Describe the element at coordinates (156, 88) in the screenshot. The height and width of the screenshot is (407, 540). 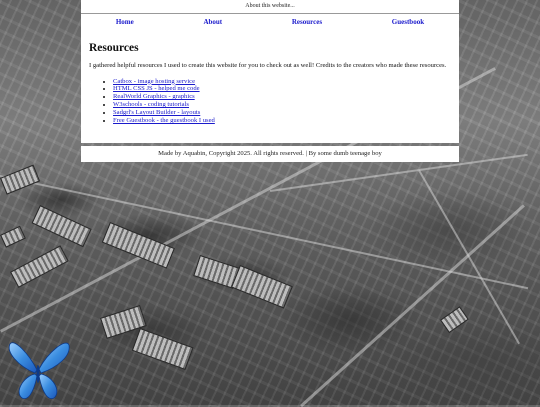
I see `resource-link-html-css-js: HTML CSS JS - helped me code` at that location.